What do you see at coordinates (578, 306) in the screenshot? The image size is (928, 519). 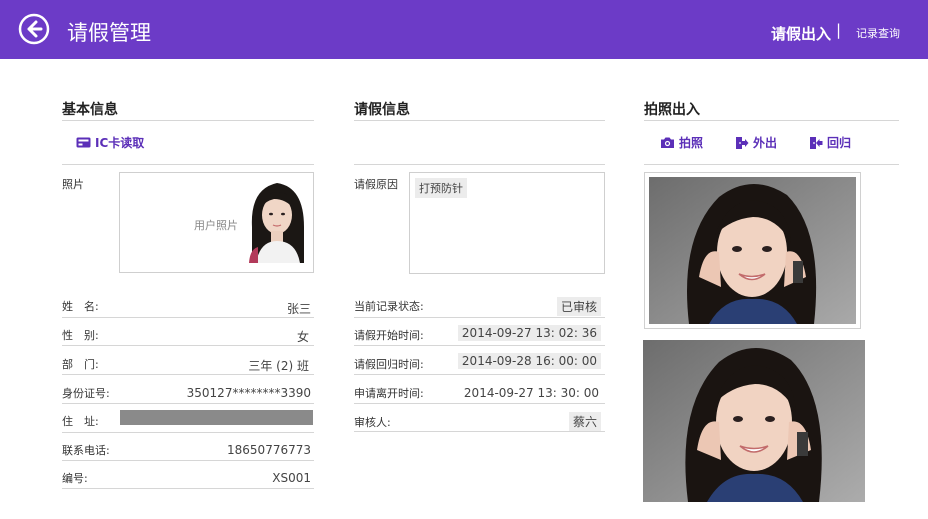 I see `status-value: 已审核` at bounding box center [578, 306].